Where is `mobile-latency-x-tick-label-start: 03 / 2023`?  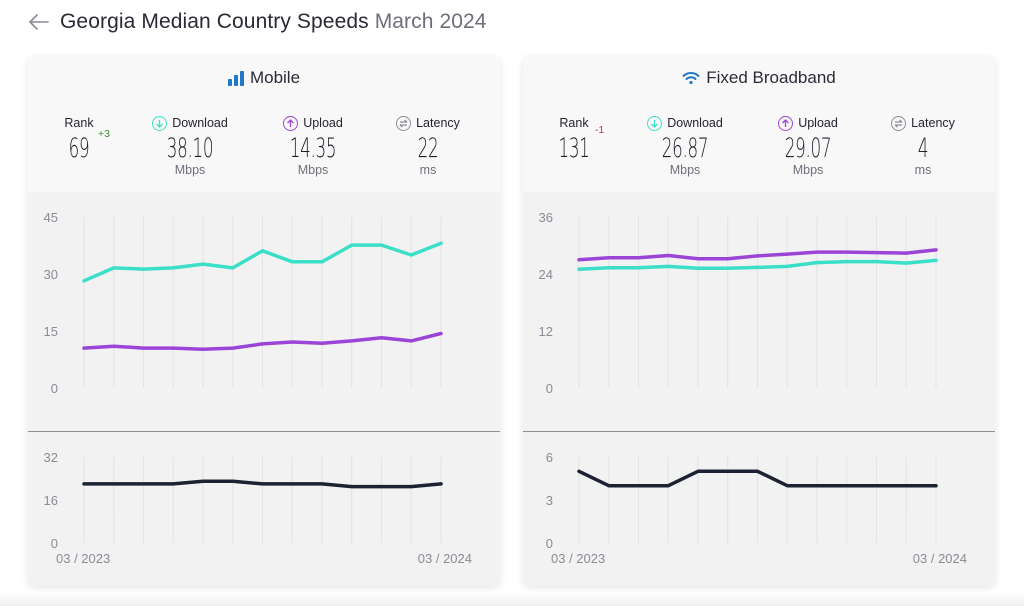
mobile-latency-x-tick-label-start: 03 / 2023 is located at coordinates (83, 558).